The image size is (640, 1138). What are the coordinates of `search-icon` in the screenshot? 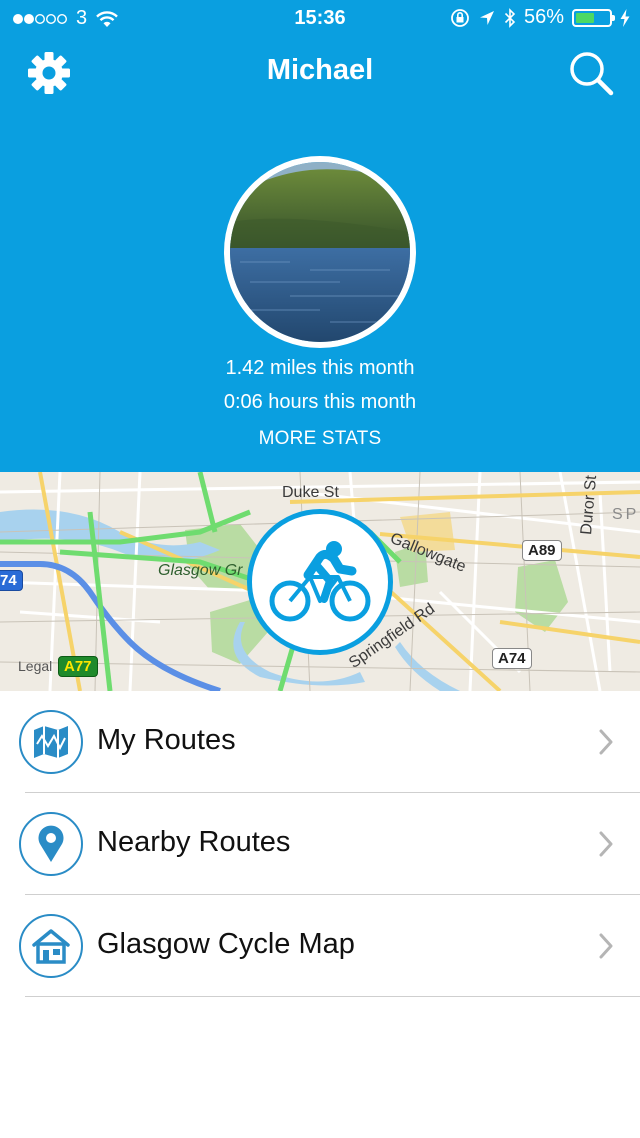 It's located at (592, 74).